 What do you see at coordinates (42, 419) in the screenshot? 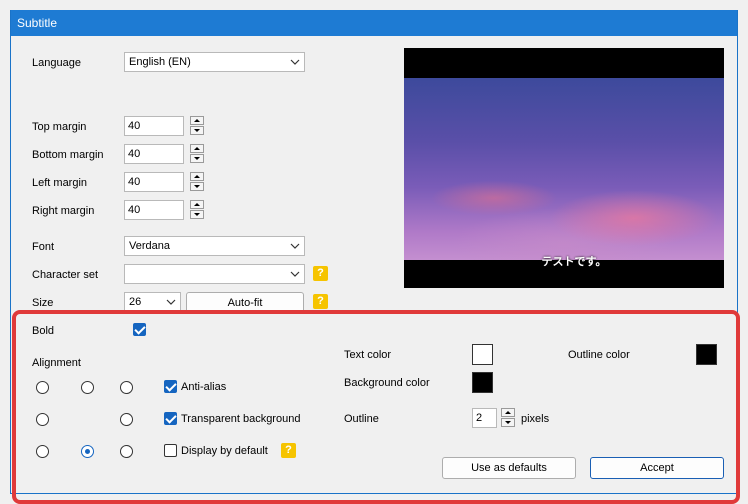
I see `align-middle-left-radio` at bounding box center [42, 419].